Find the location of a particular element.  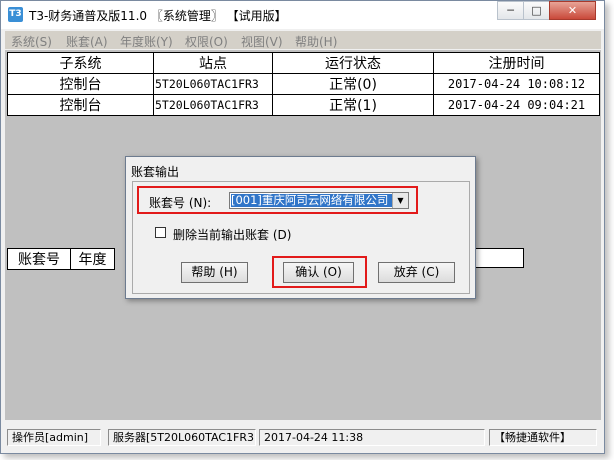

delete-account-checkbox is located at coordinates (160, 232).